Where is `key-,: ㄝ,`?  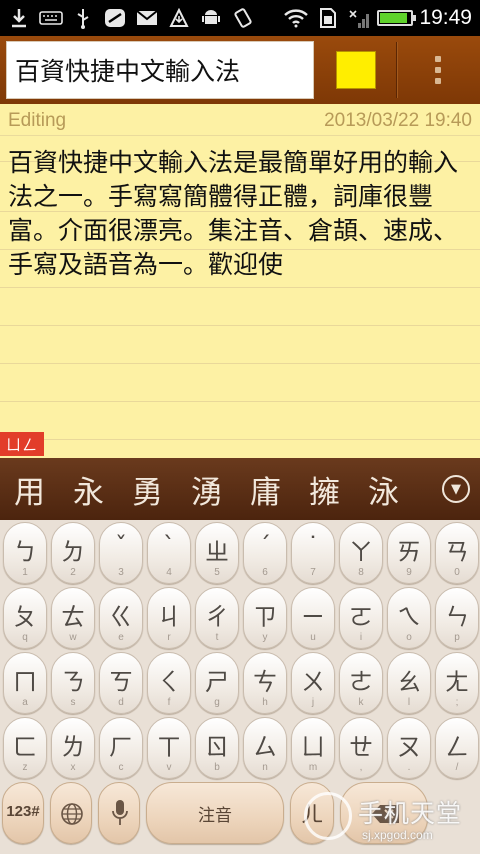
key-,: ㄝ, is located at coordinates (361, 748).